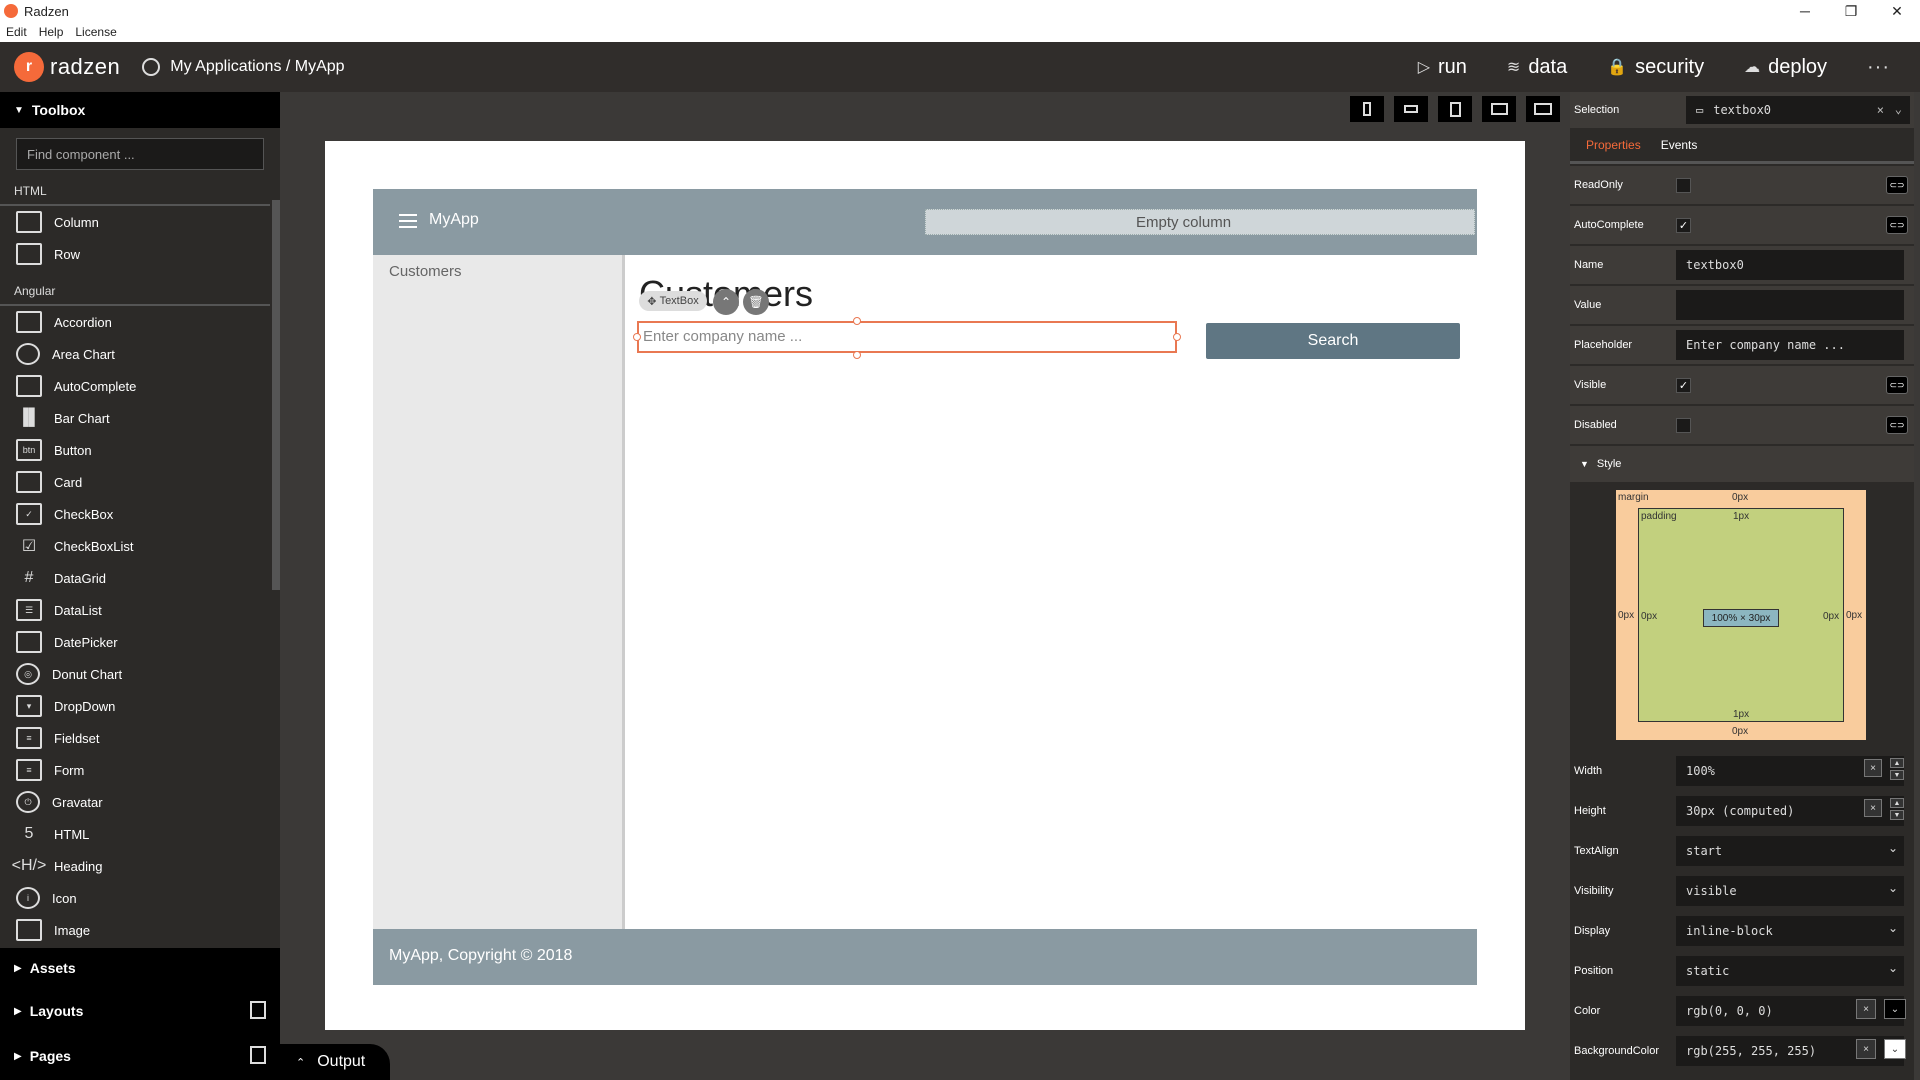 The width and height of the screenshot is (1920, 1080). I want to click on close-window-button: ✕, so click(1897, 11).